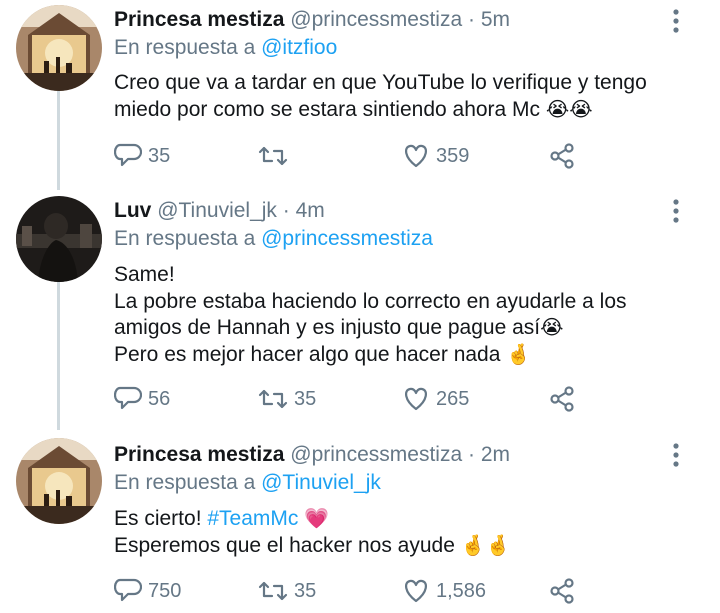 The width and height of the screenshot is (720, 613). I want to click on timestamp: 2m, so click(495, 454).